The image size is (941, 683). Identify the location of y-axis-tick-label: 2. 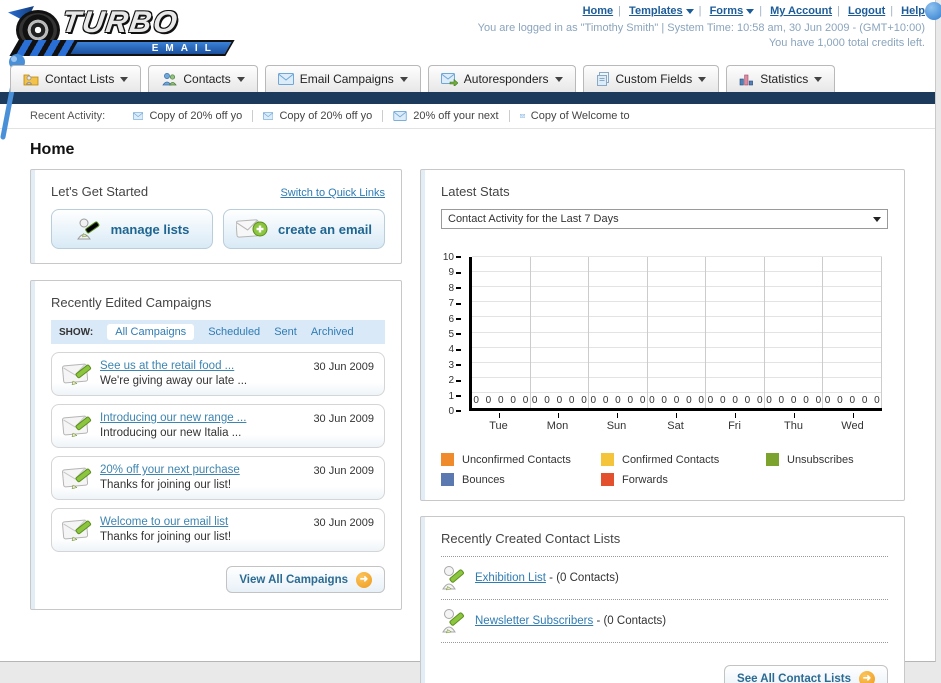
(454, 380).